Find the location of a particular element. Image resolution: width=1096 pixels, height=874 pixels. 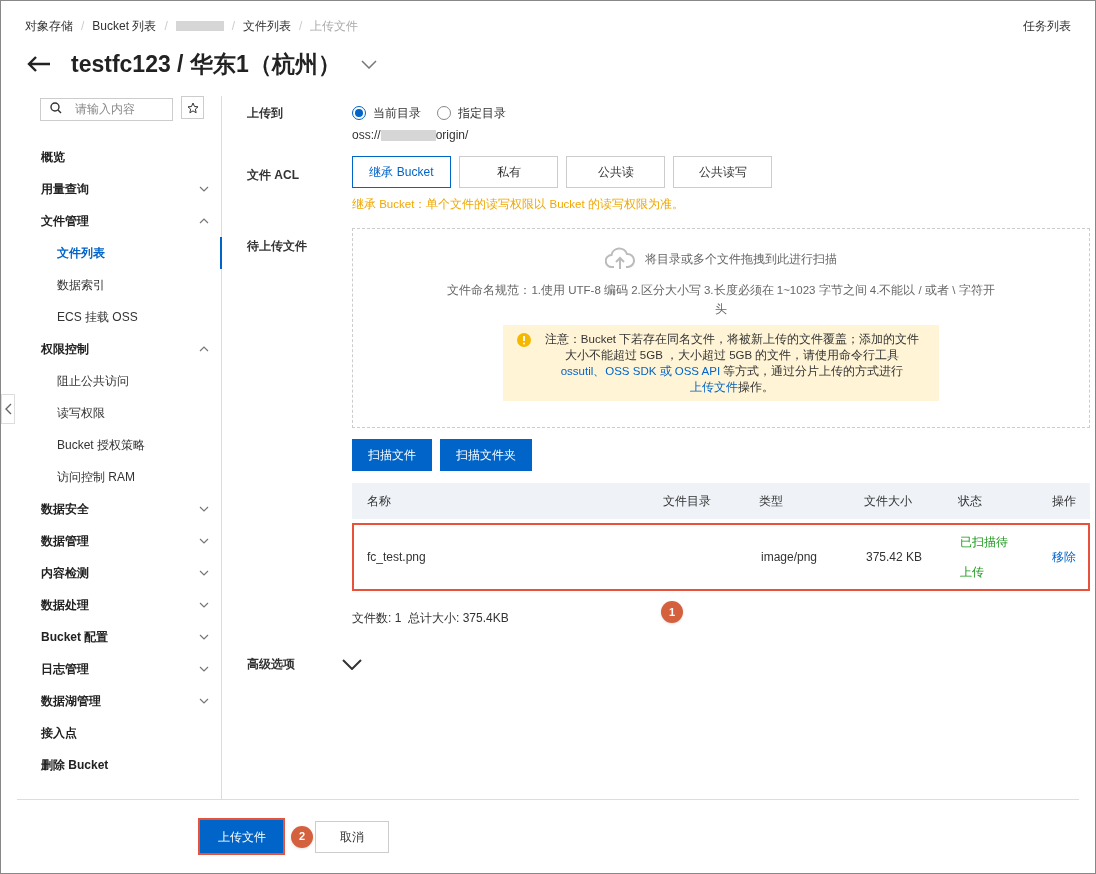

step-badge: 1 is located at coordinates (672, 612).